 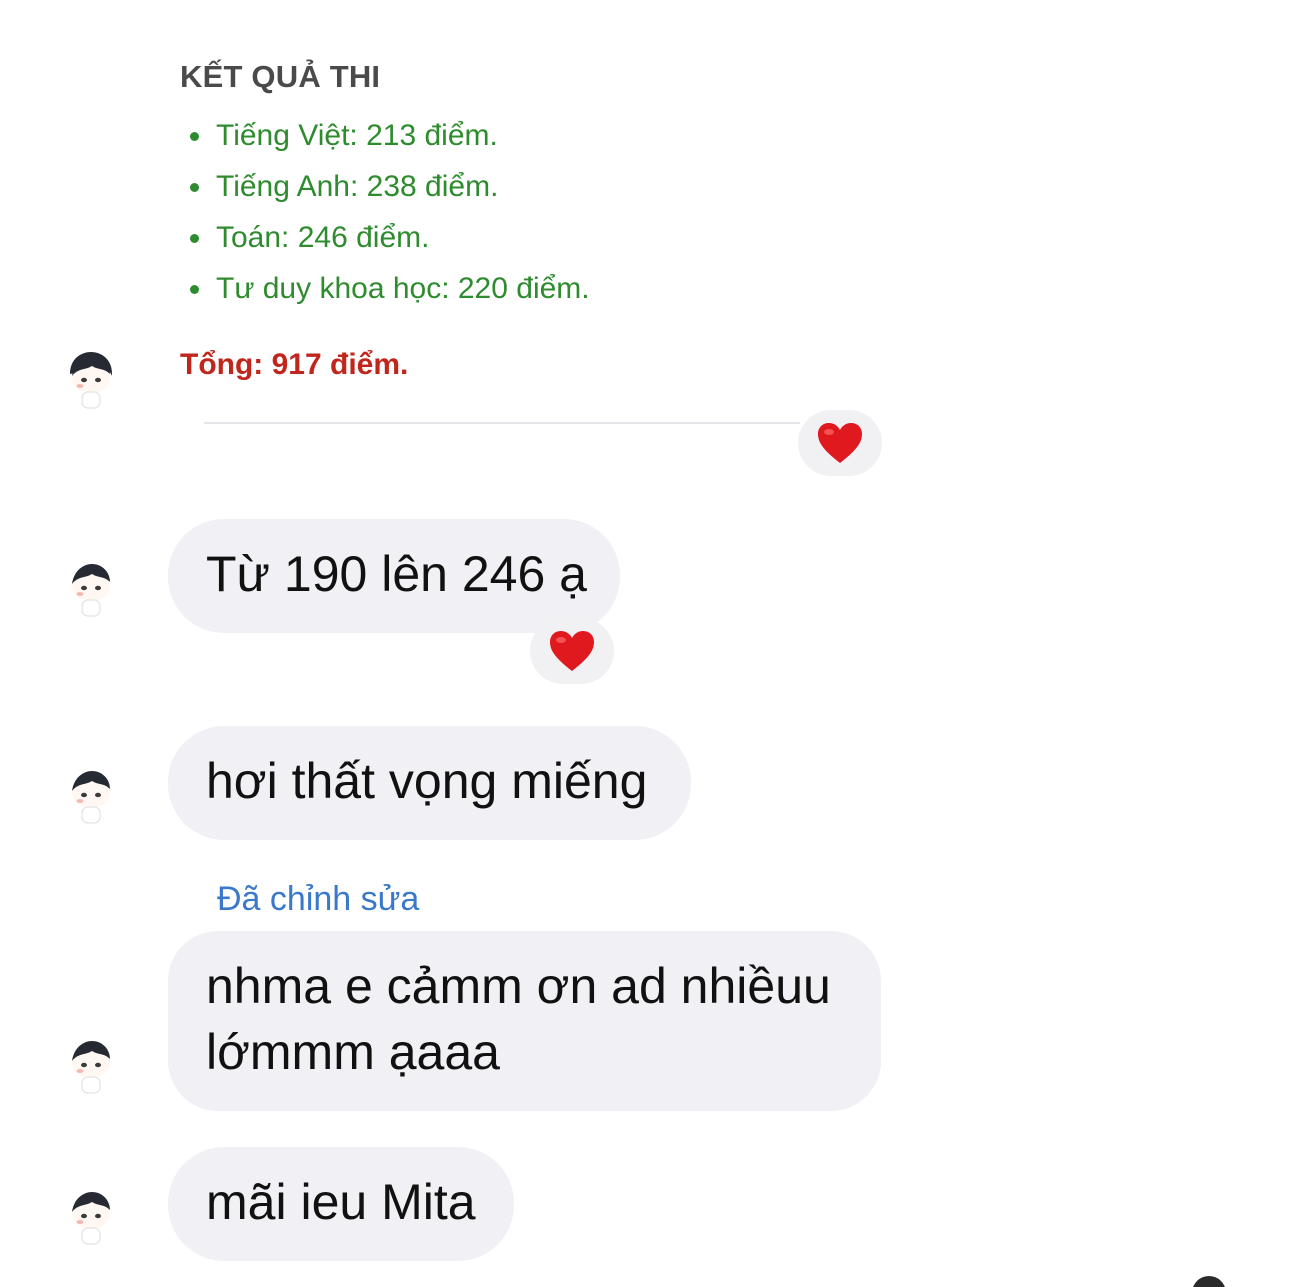 I want to click on message-text: Từ 190 lên 246 ạ, so click(x=396, y=574).